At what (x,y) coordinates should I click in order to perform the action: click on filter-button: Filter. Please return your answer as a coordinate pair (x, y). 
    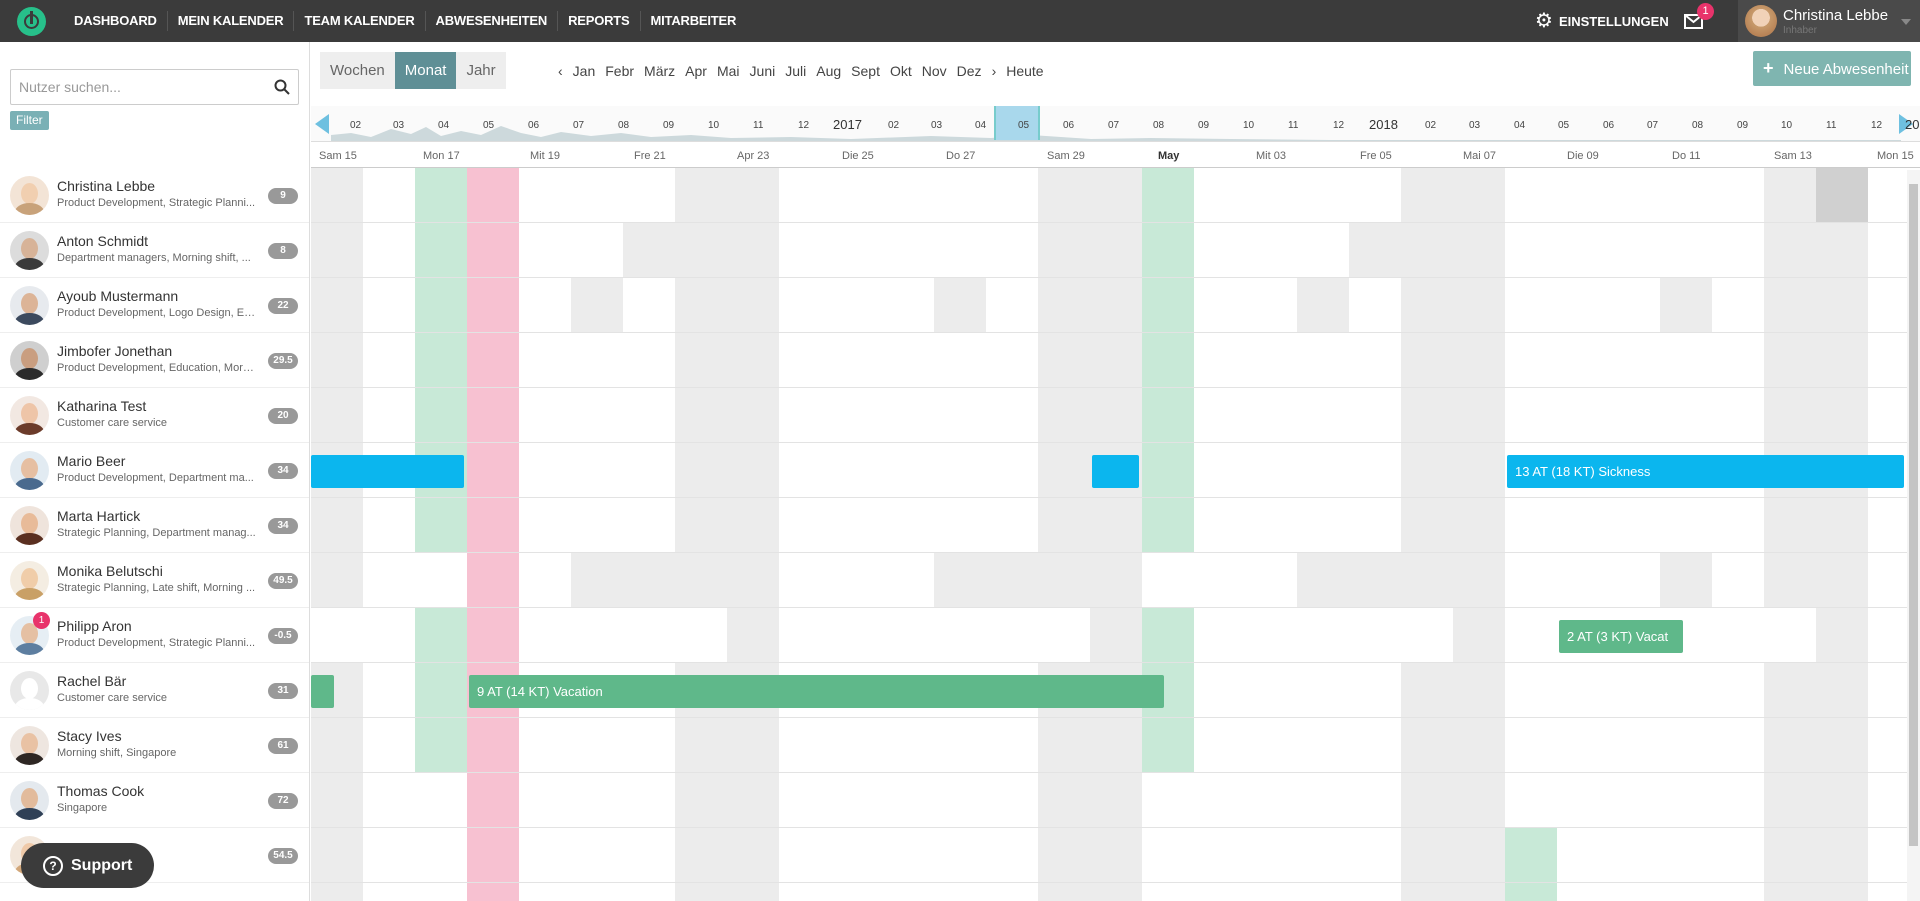
    Looking at the image, I should click on (29, 120).